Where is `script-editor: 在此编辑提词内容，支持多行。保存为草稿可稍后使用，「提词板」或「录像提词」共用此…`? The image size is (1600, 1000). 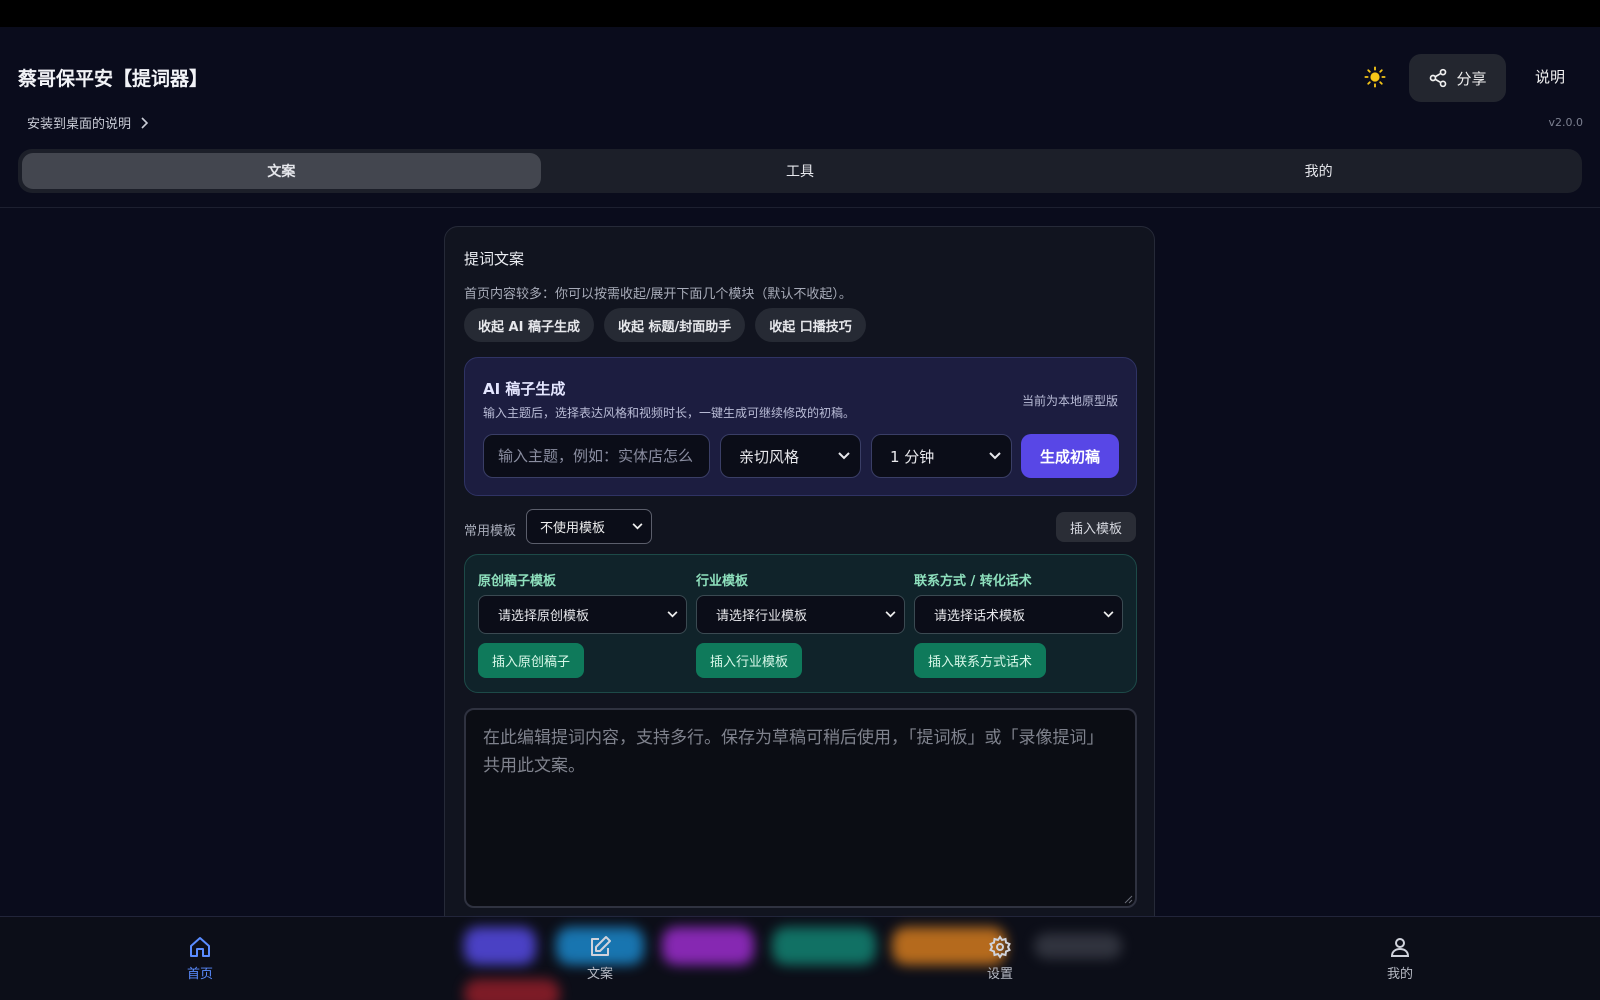 script-editor: 在此编辑提词内容，支持多行。保存为草稿可稍后使用，「提词板」或「录像提词」共用此… is located at coordinates (800, 808).